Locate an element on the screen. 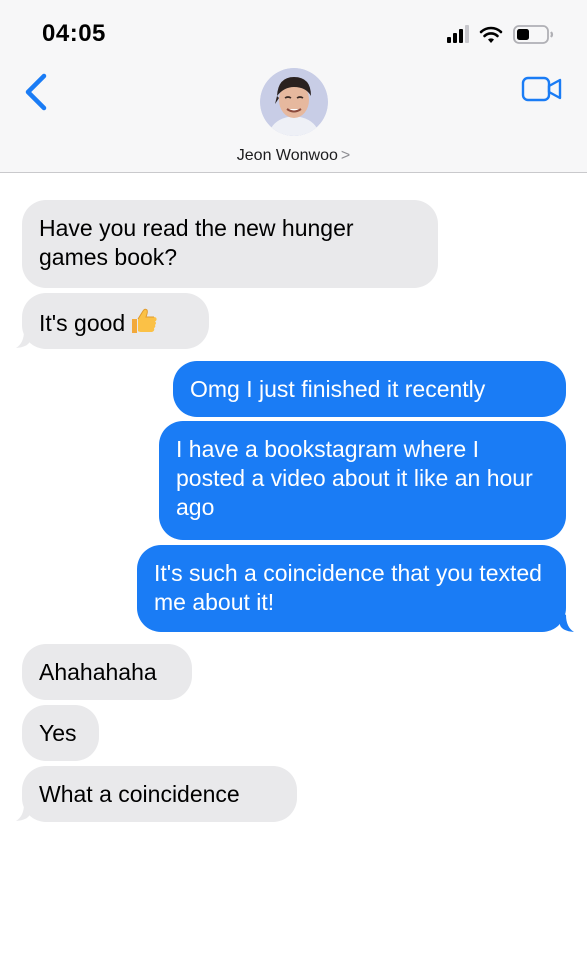 This screenshot has height=960, width=587. message-bubble-received: Yes is located at coordinates (60, 733).